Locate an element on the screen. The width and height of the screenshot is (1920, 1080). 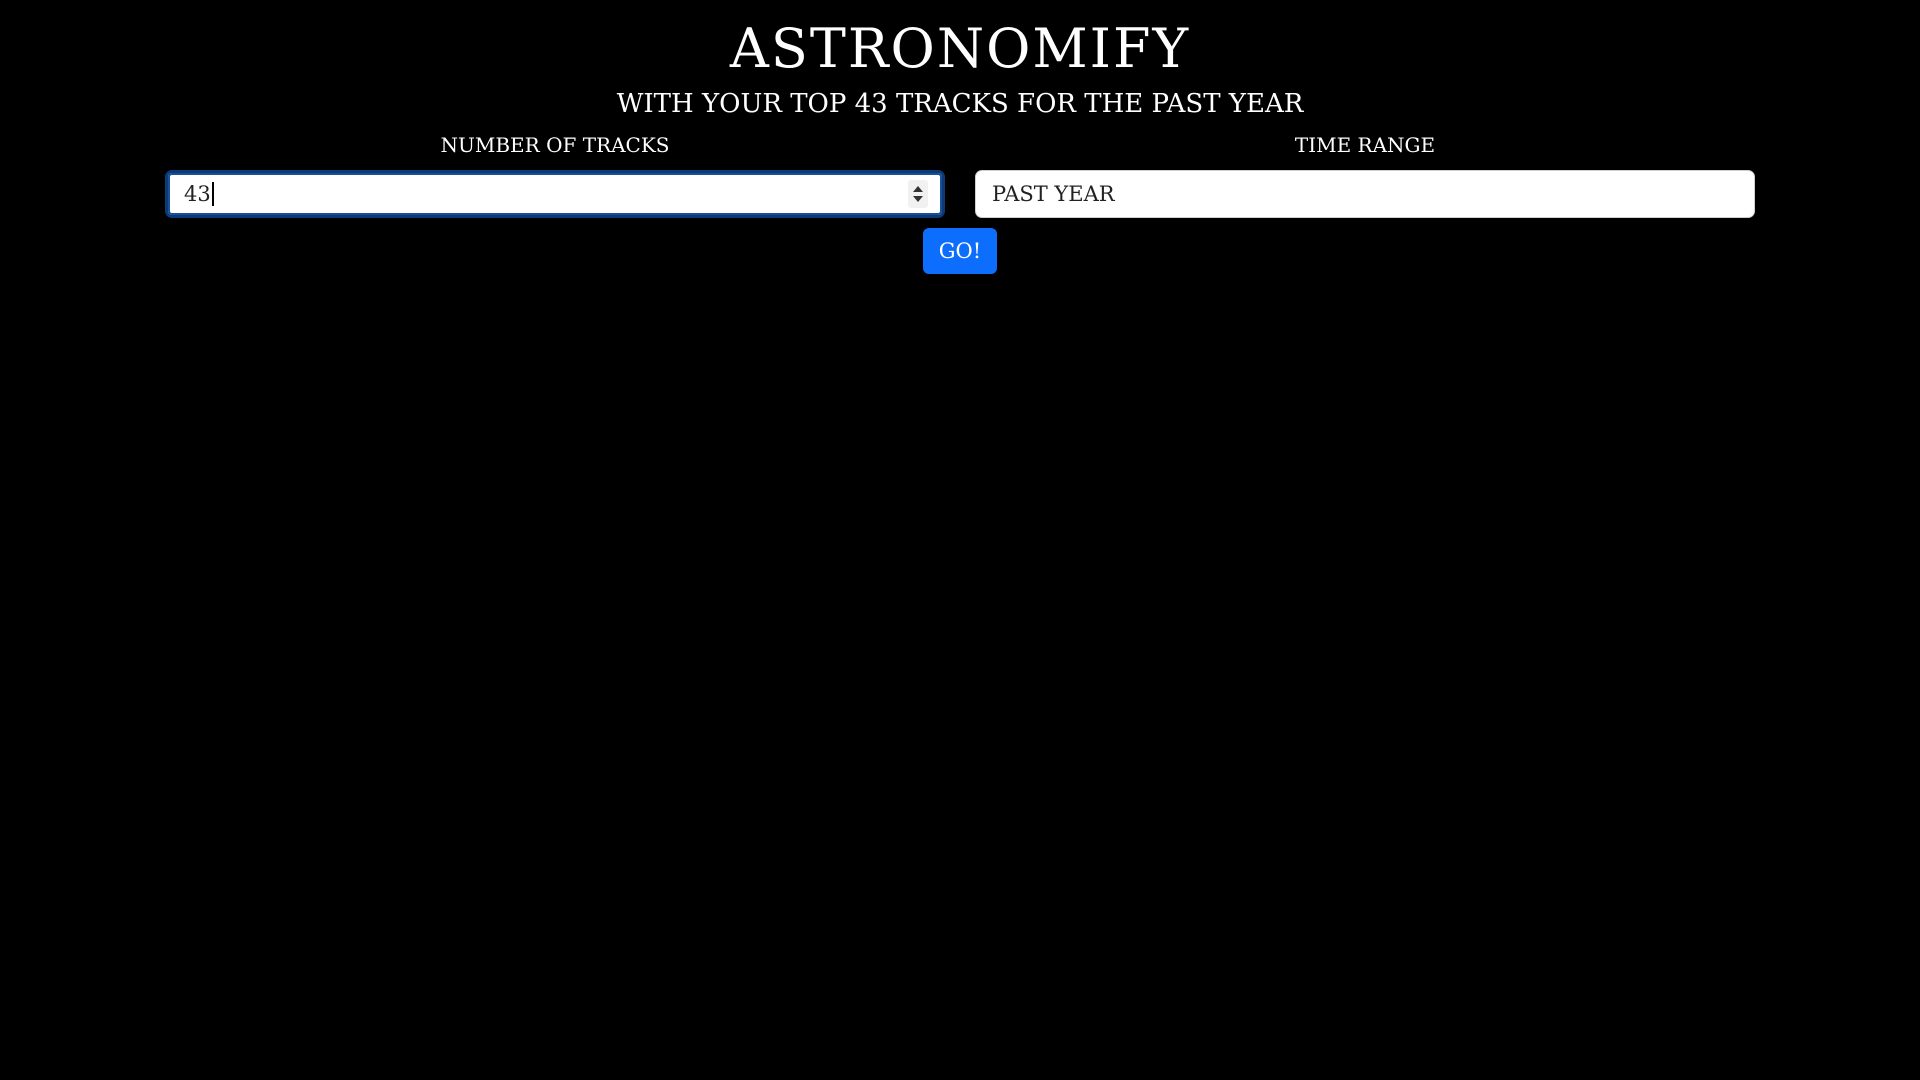
tracks-input: 43 is located at coordinates (555, 194).